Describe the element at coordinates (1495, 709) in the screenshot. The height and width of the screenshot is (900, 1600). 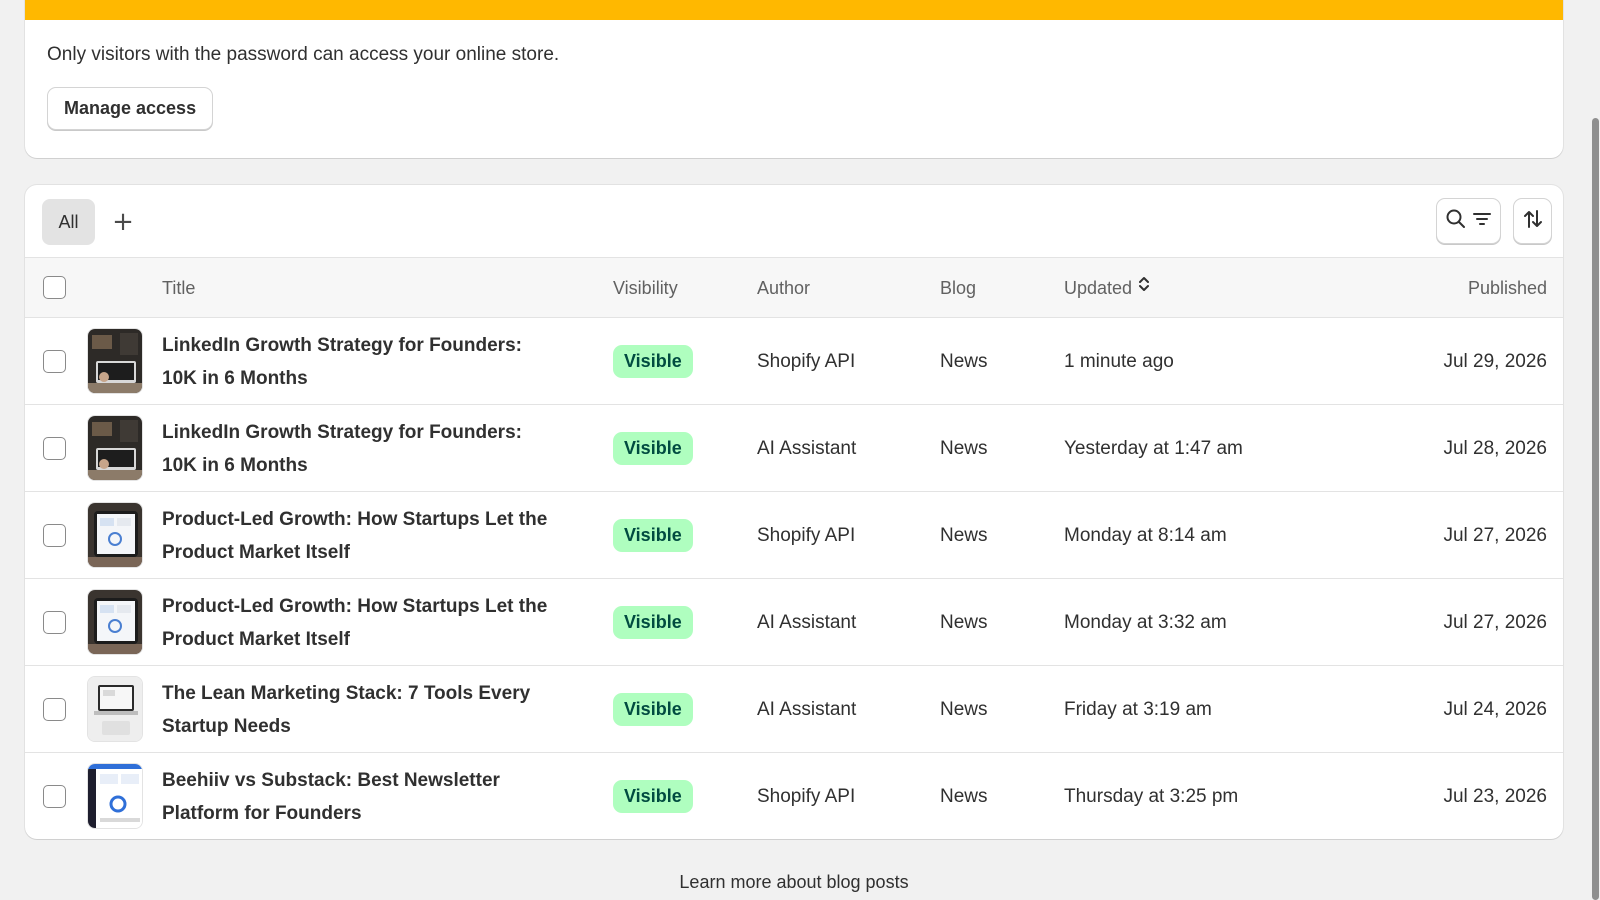
I see `post-published: Jul 24, 2026` at that location.